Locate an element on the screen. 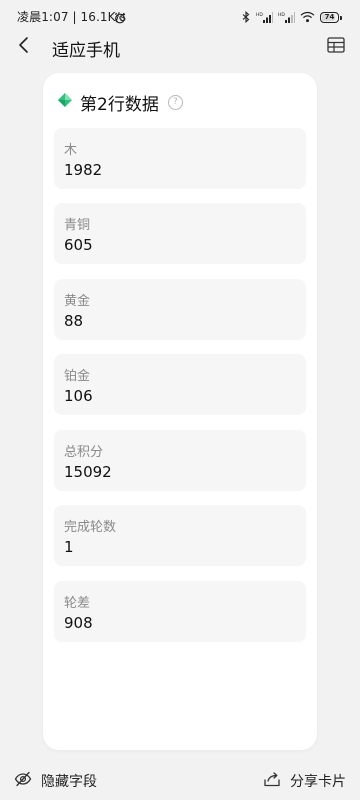 This screenshot has height=800, width=360. field-label: 完成轮数 is located at coordinates (90, 527).